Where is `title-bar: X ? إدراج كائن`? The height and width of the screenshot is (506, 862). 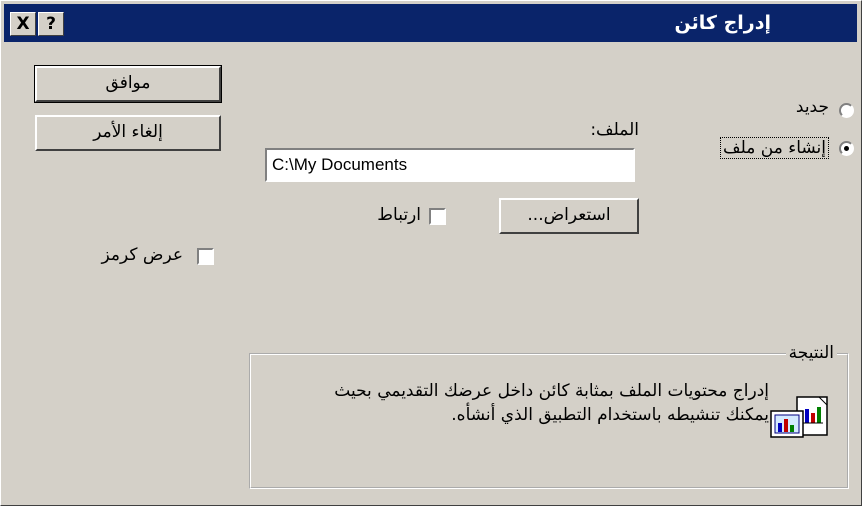
title-bar: X ? إدراج كائن is located at coordinates (430, 23).